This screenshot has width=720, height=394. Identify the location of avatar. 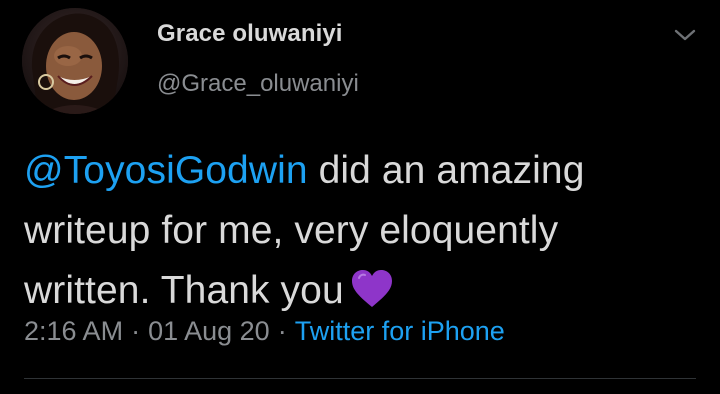
(75, 61).